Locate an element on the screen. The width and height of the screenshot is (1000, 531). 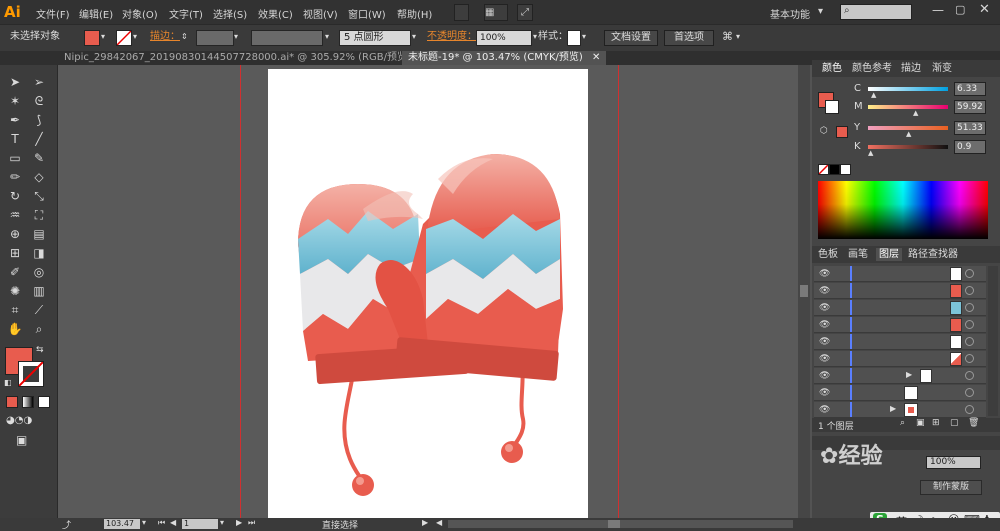
maximize-button: ▢ is located at coordinates (960, 9).